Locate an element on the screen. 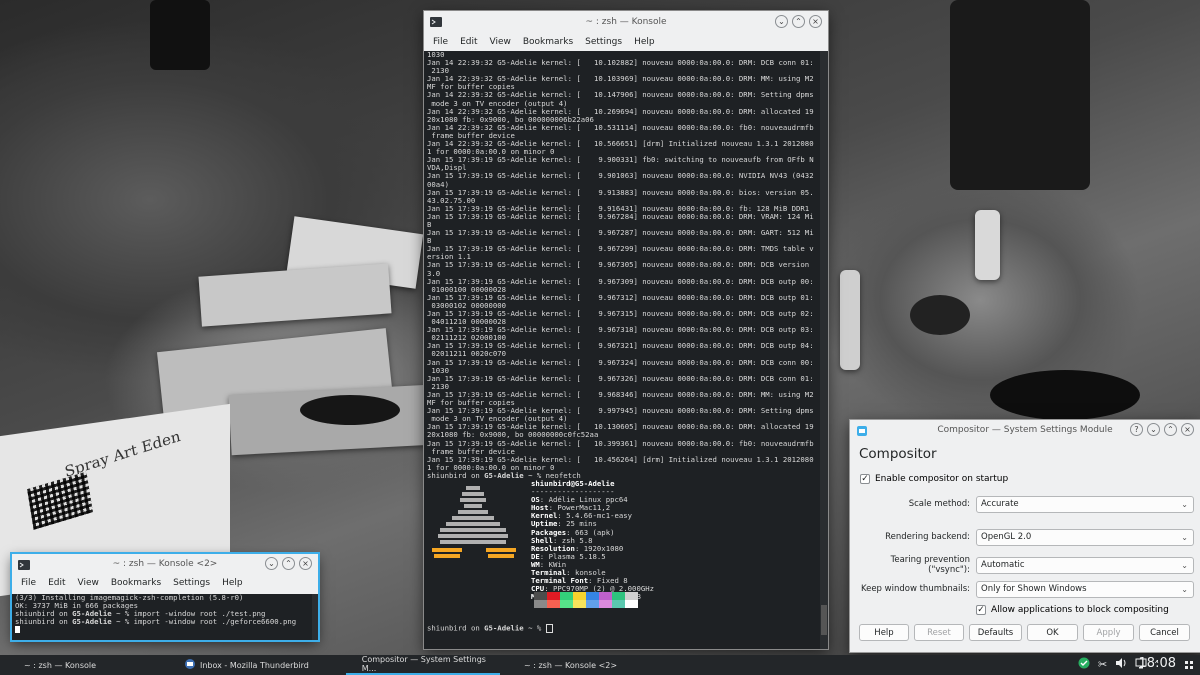 The width and height of the screenshot is (1200, 675). prompt-on: on is located at coordinates (475, 475).